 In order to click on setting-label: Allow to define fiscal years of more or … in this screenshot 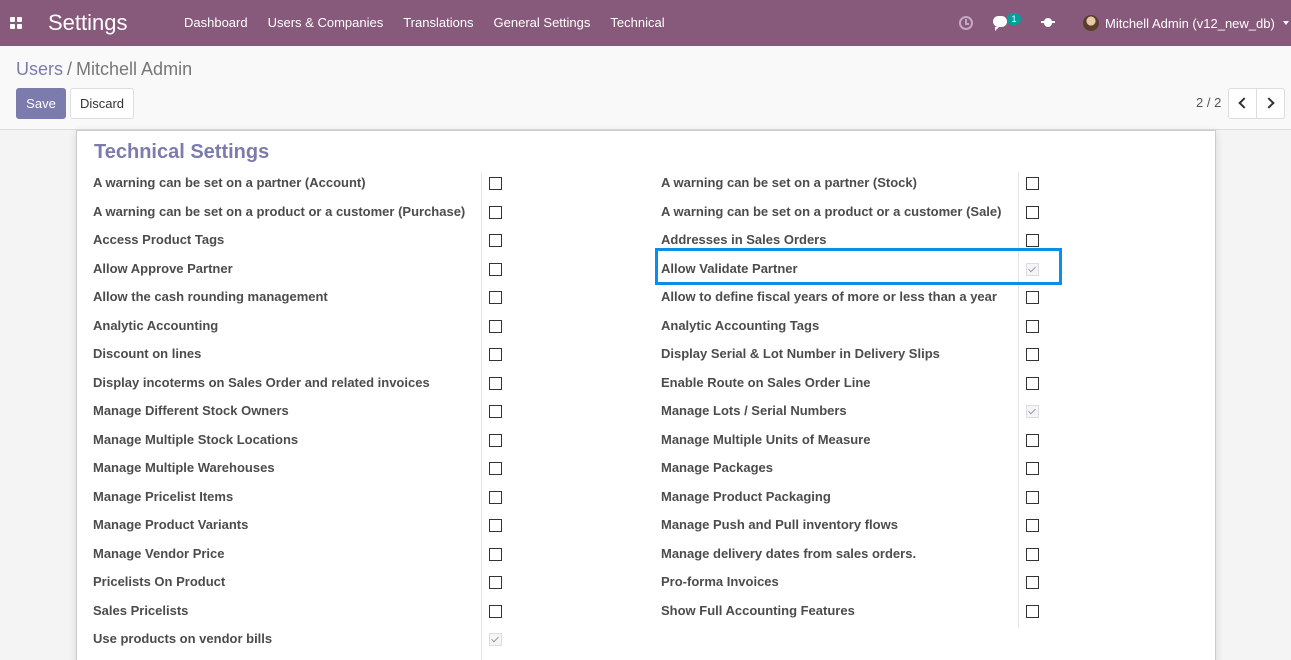, I will do `click(829, 296)`.